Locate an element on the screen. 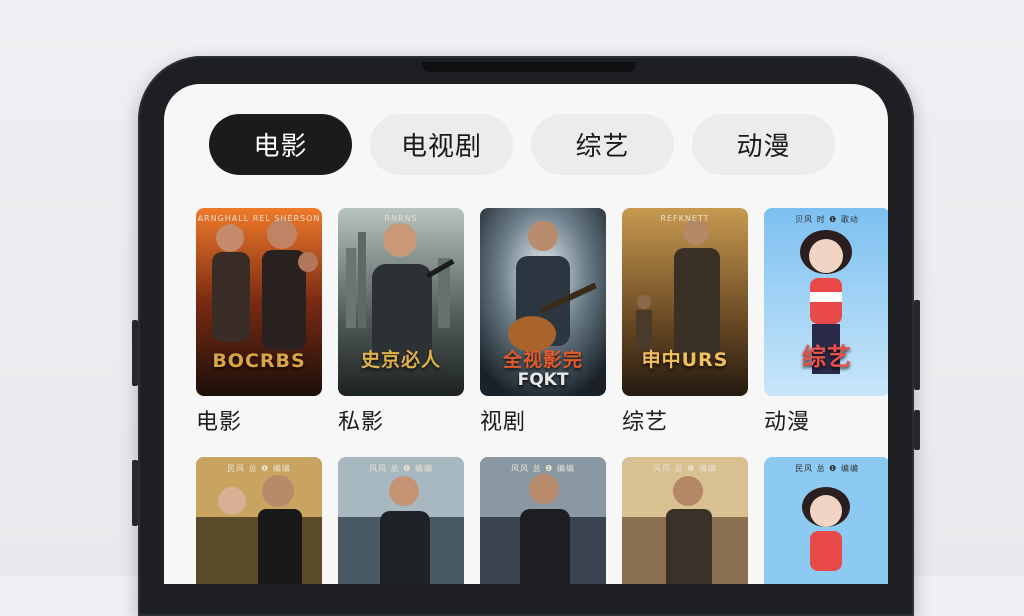 The image size is (1024, 616). poster-label: 动漫 is located at coordinates (787, 422).